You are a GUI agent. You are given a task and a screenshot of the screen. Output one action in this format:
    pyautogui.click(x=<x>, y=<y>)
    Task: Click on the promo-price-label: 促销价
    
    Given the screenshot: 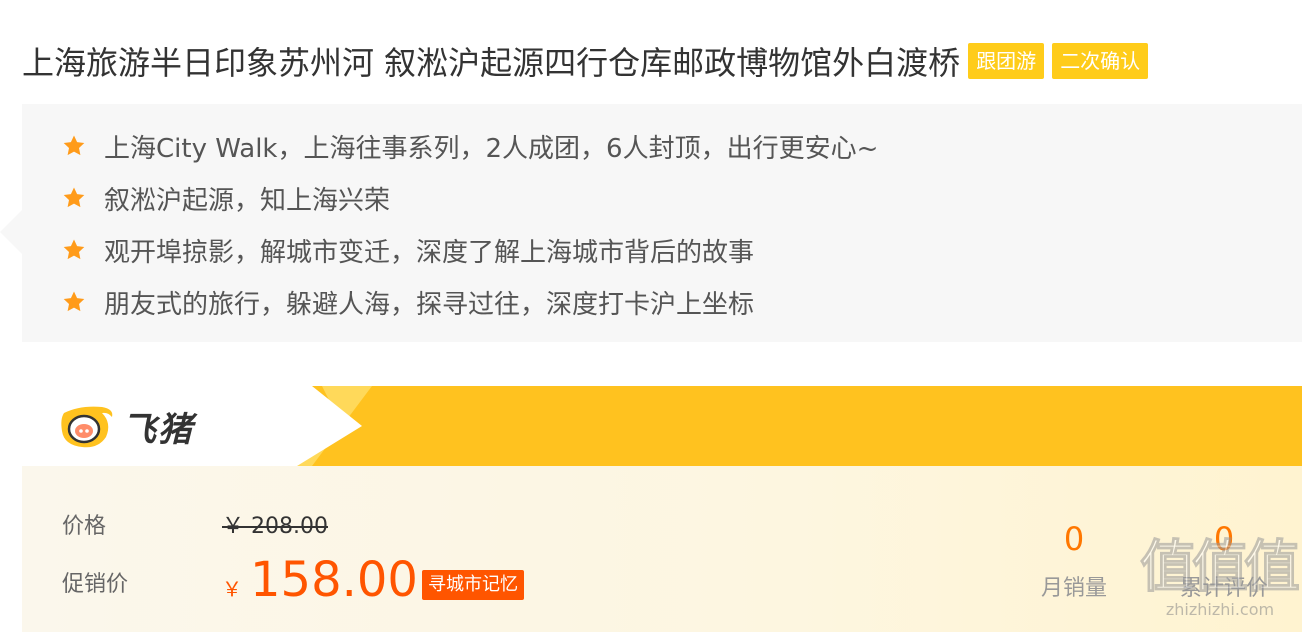 What is the action you would take?
    pyautogui.click(x=95, y=584)
    